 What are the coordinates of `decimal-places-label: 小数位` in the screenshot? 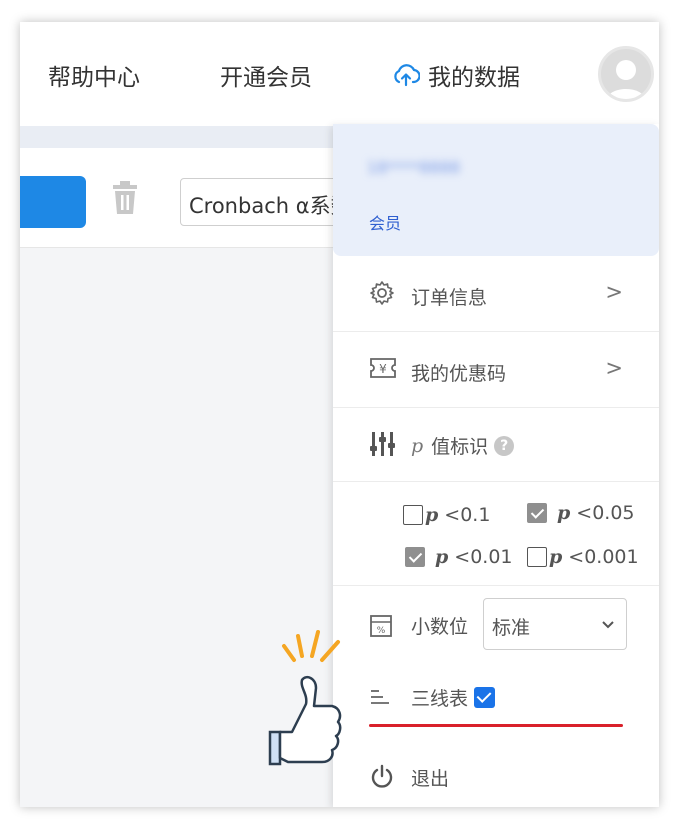 It's located at (440, 627).